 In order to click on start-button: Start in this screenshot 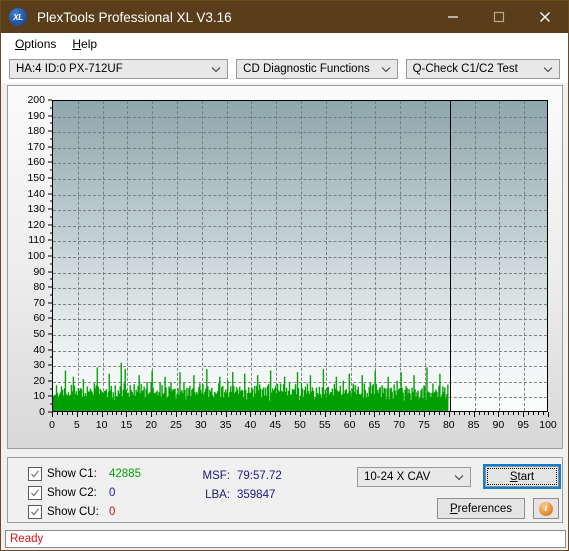, I will do `click(522, 476)`.